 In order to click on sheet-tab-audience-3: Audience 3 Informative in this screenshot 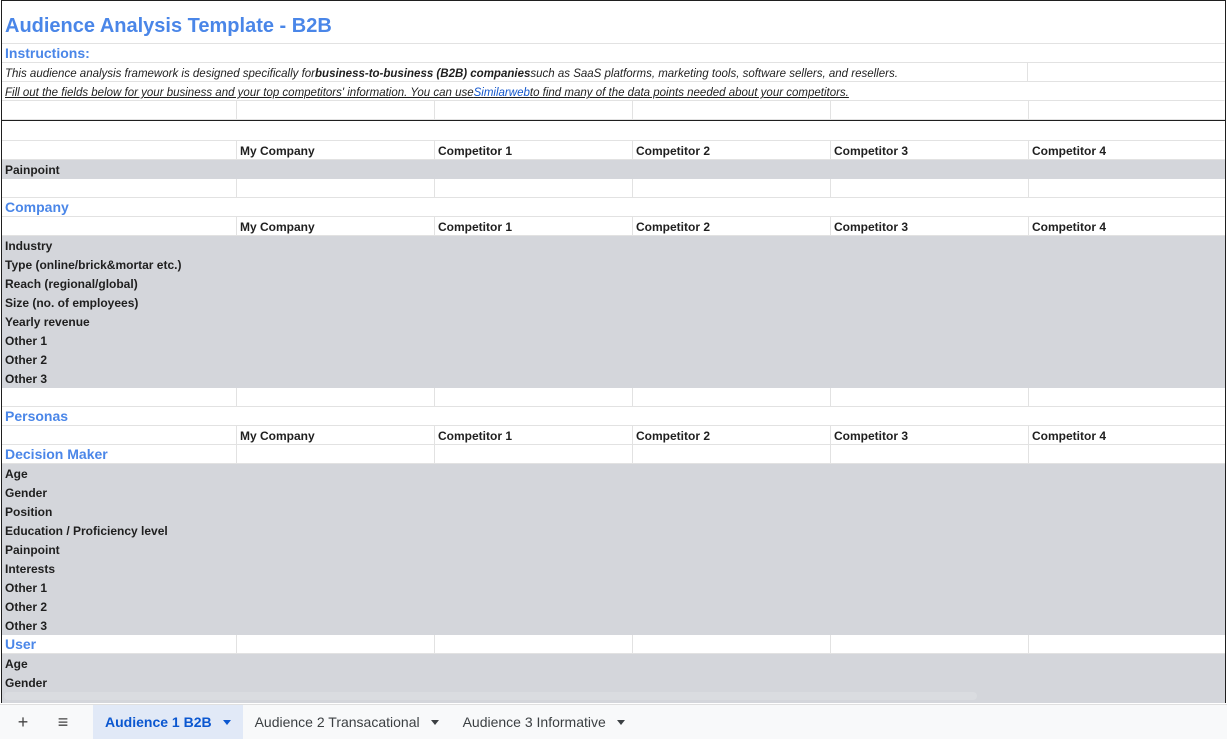, I will do `click(544, 722)`.